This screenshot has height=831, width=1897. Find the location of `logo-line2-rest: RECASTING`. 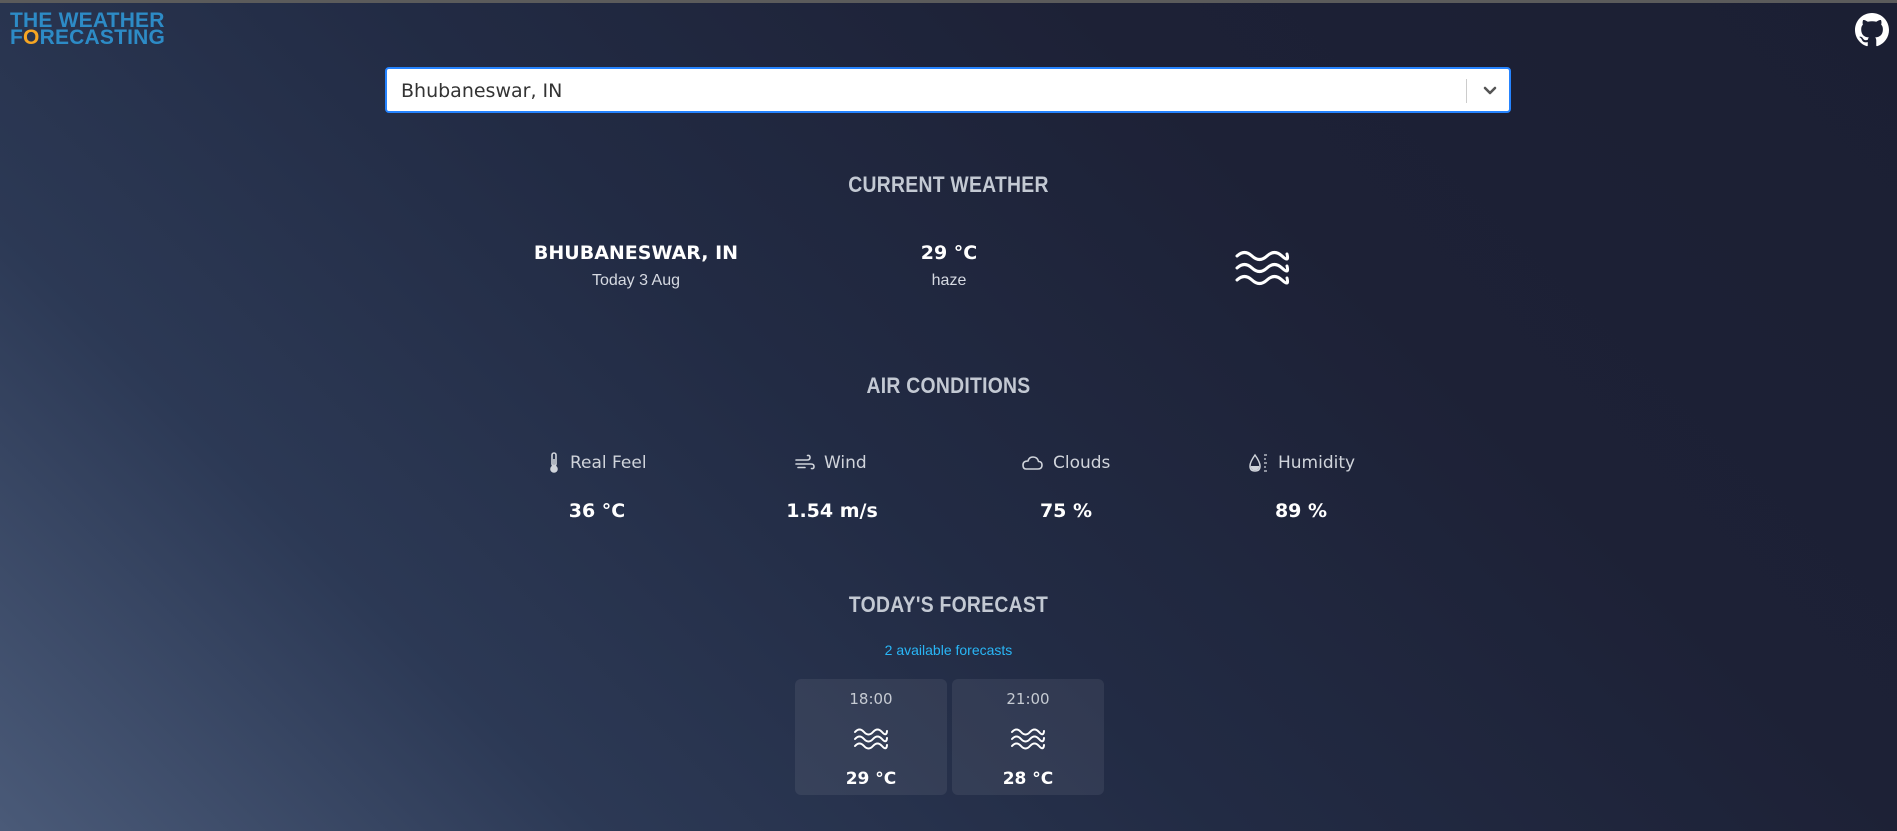

logo-line2-rest: RECASTING is located at coordinates (102, 37).